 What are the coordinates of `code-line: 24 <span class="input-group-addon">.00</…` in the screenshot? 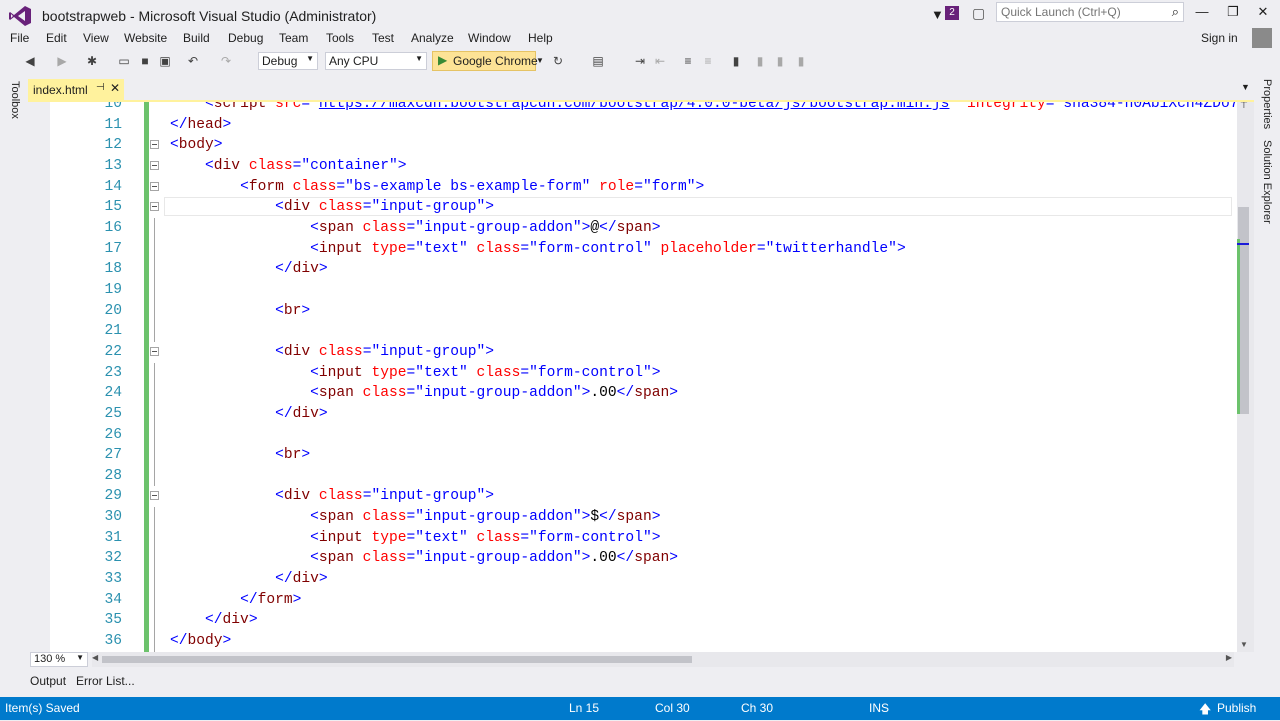 It's located at (644, 393).